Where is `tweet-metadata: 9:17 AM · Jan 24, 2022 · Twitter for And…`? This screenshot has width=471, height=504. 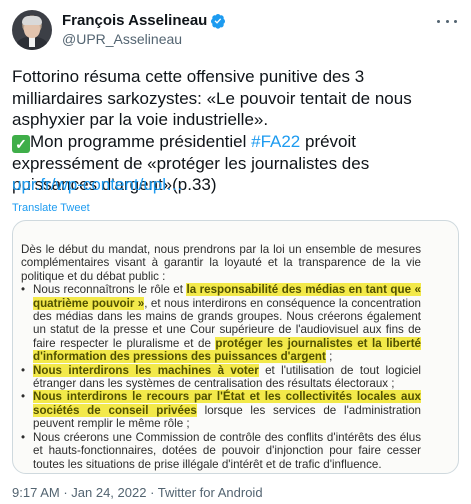 tweet-metadata: 9:17 AM · Jan 24, 2022 · Twitter for And… is located at coordinates (137, 492).